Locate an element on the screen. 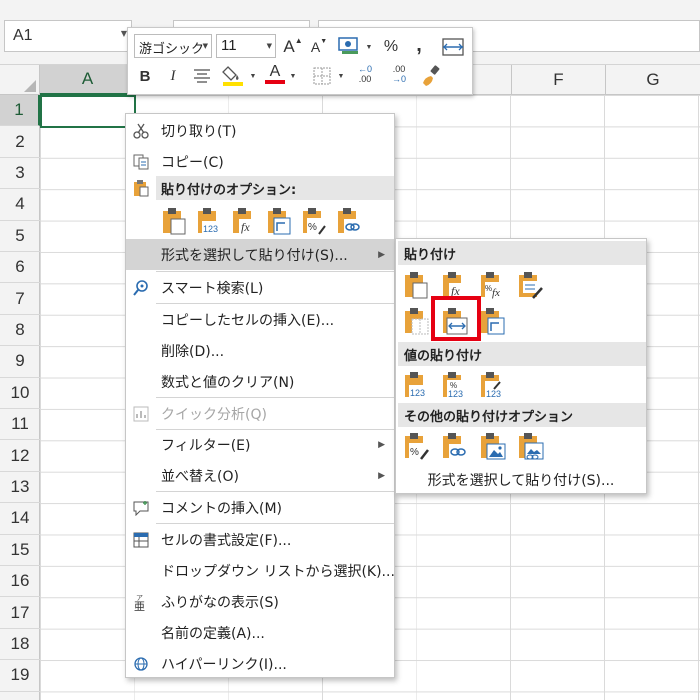 The height and width of the screenshot is (700, 700). menu-item-clear-contents: 数式と値のクリア(N) is located at coordinates (260, 381).